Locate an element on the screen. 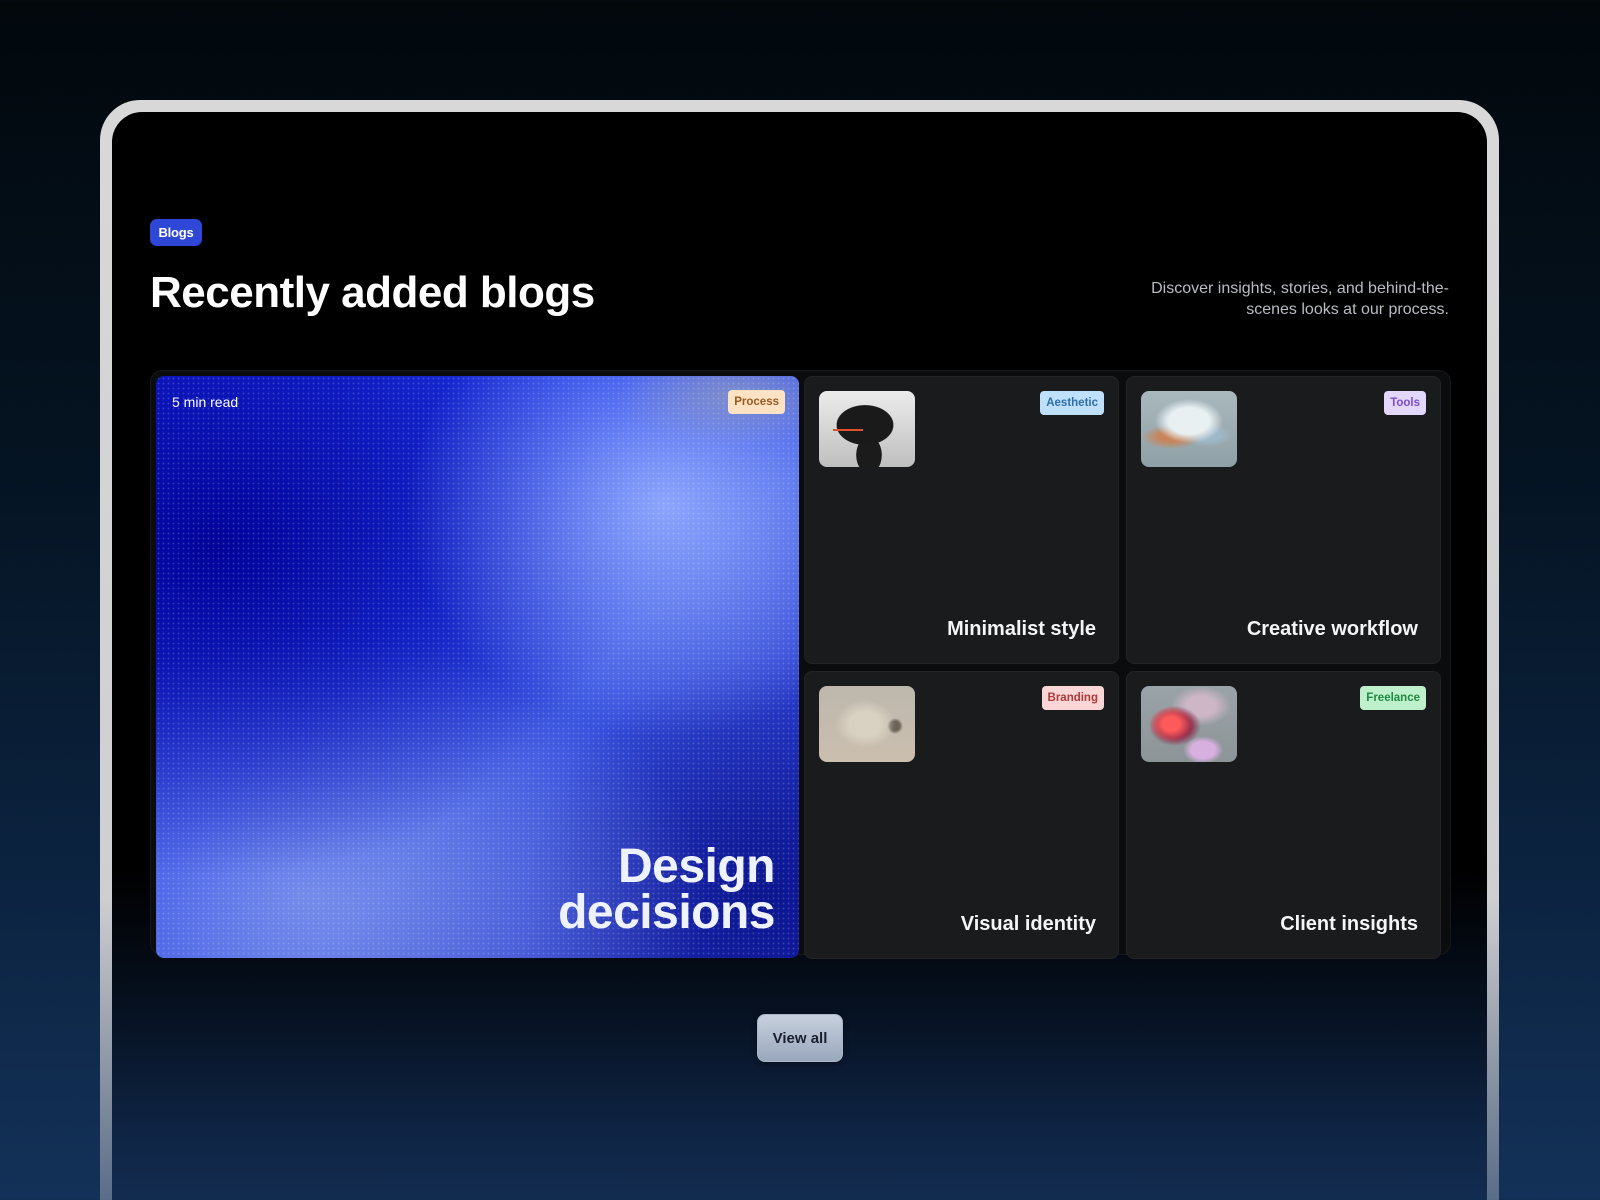 The height and width of the screenshot is (1200, 1600). aesthetic-tag: Aesthetic is located at coordinates (1072, 403).